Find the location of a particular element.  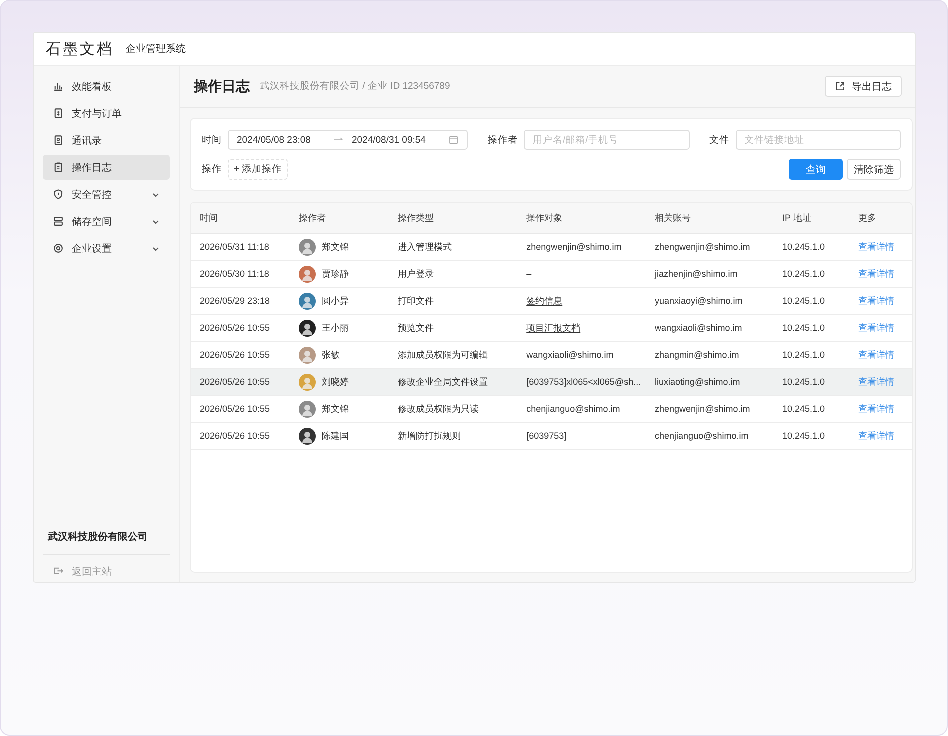

gear-icon is located at coordinates (58, 248).